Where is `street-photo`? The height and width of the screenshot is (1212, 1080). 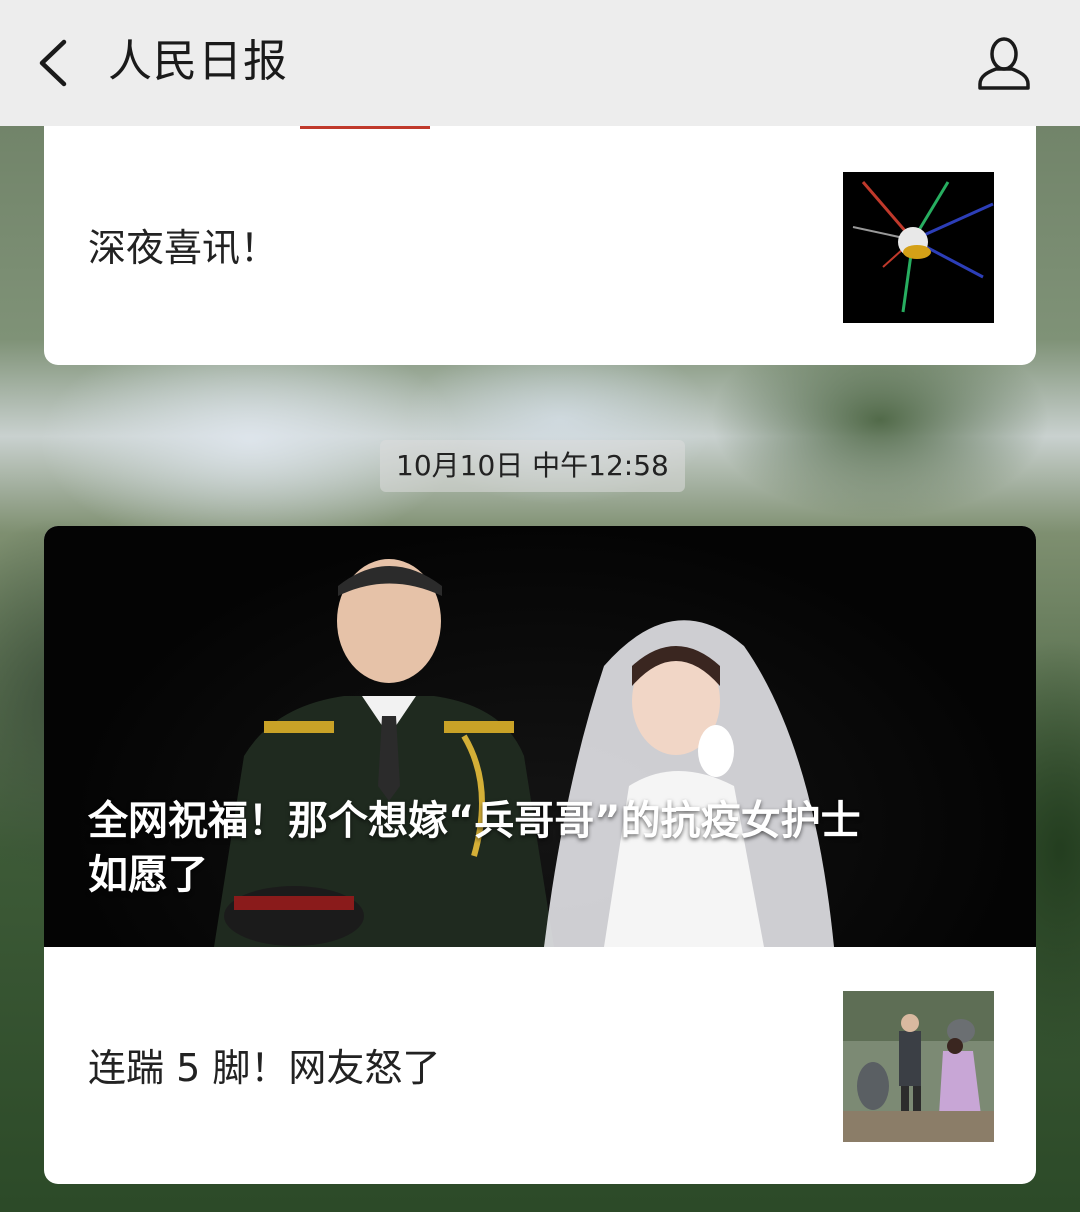 street-photo is located at coordinates (918, 1066).